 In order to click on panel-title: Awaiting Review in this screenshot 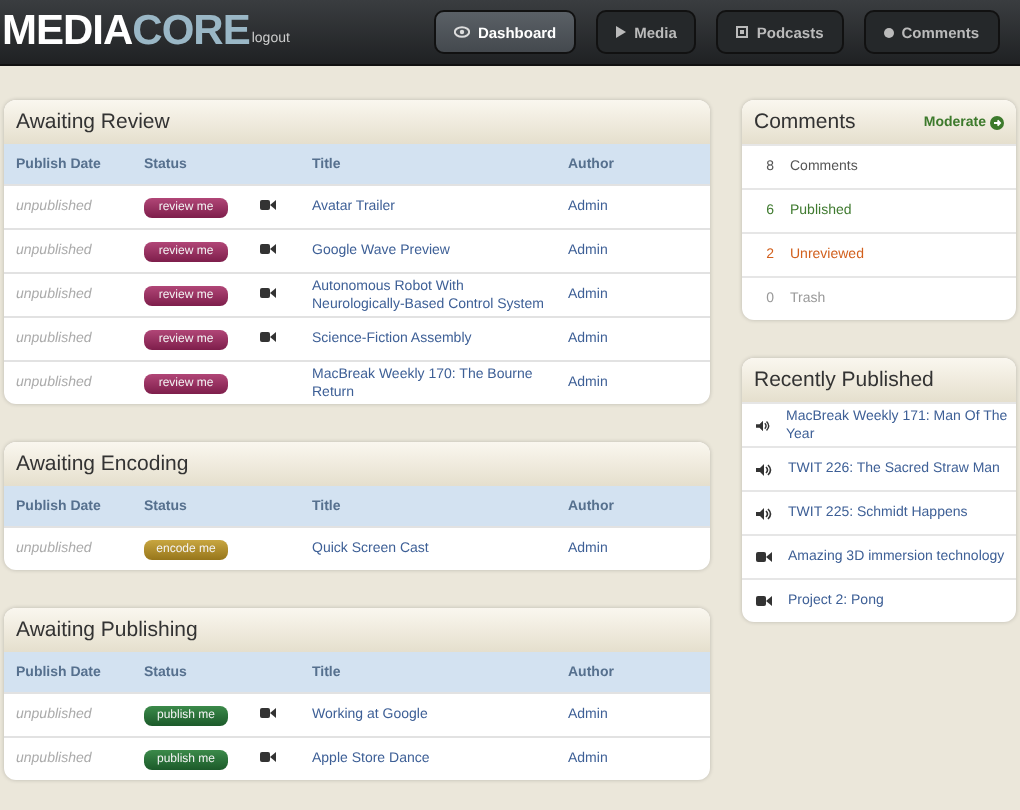, I will do `click(93, 122)`.